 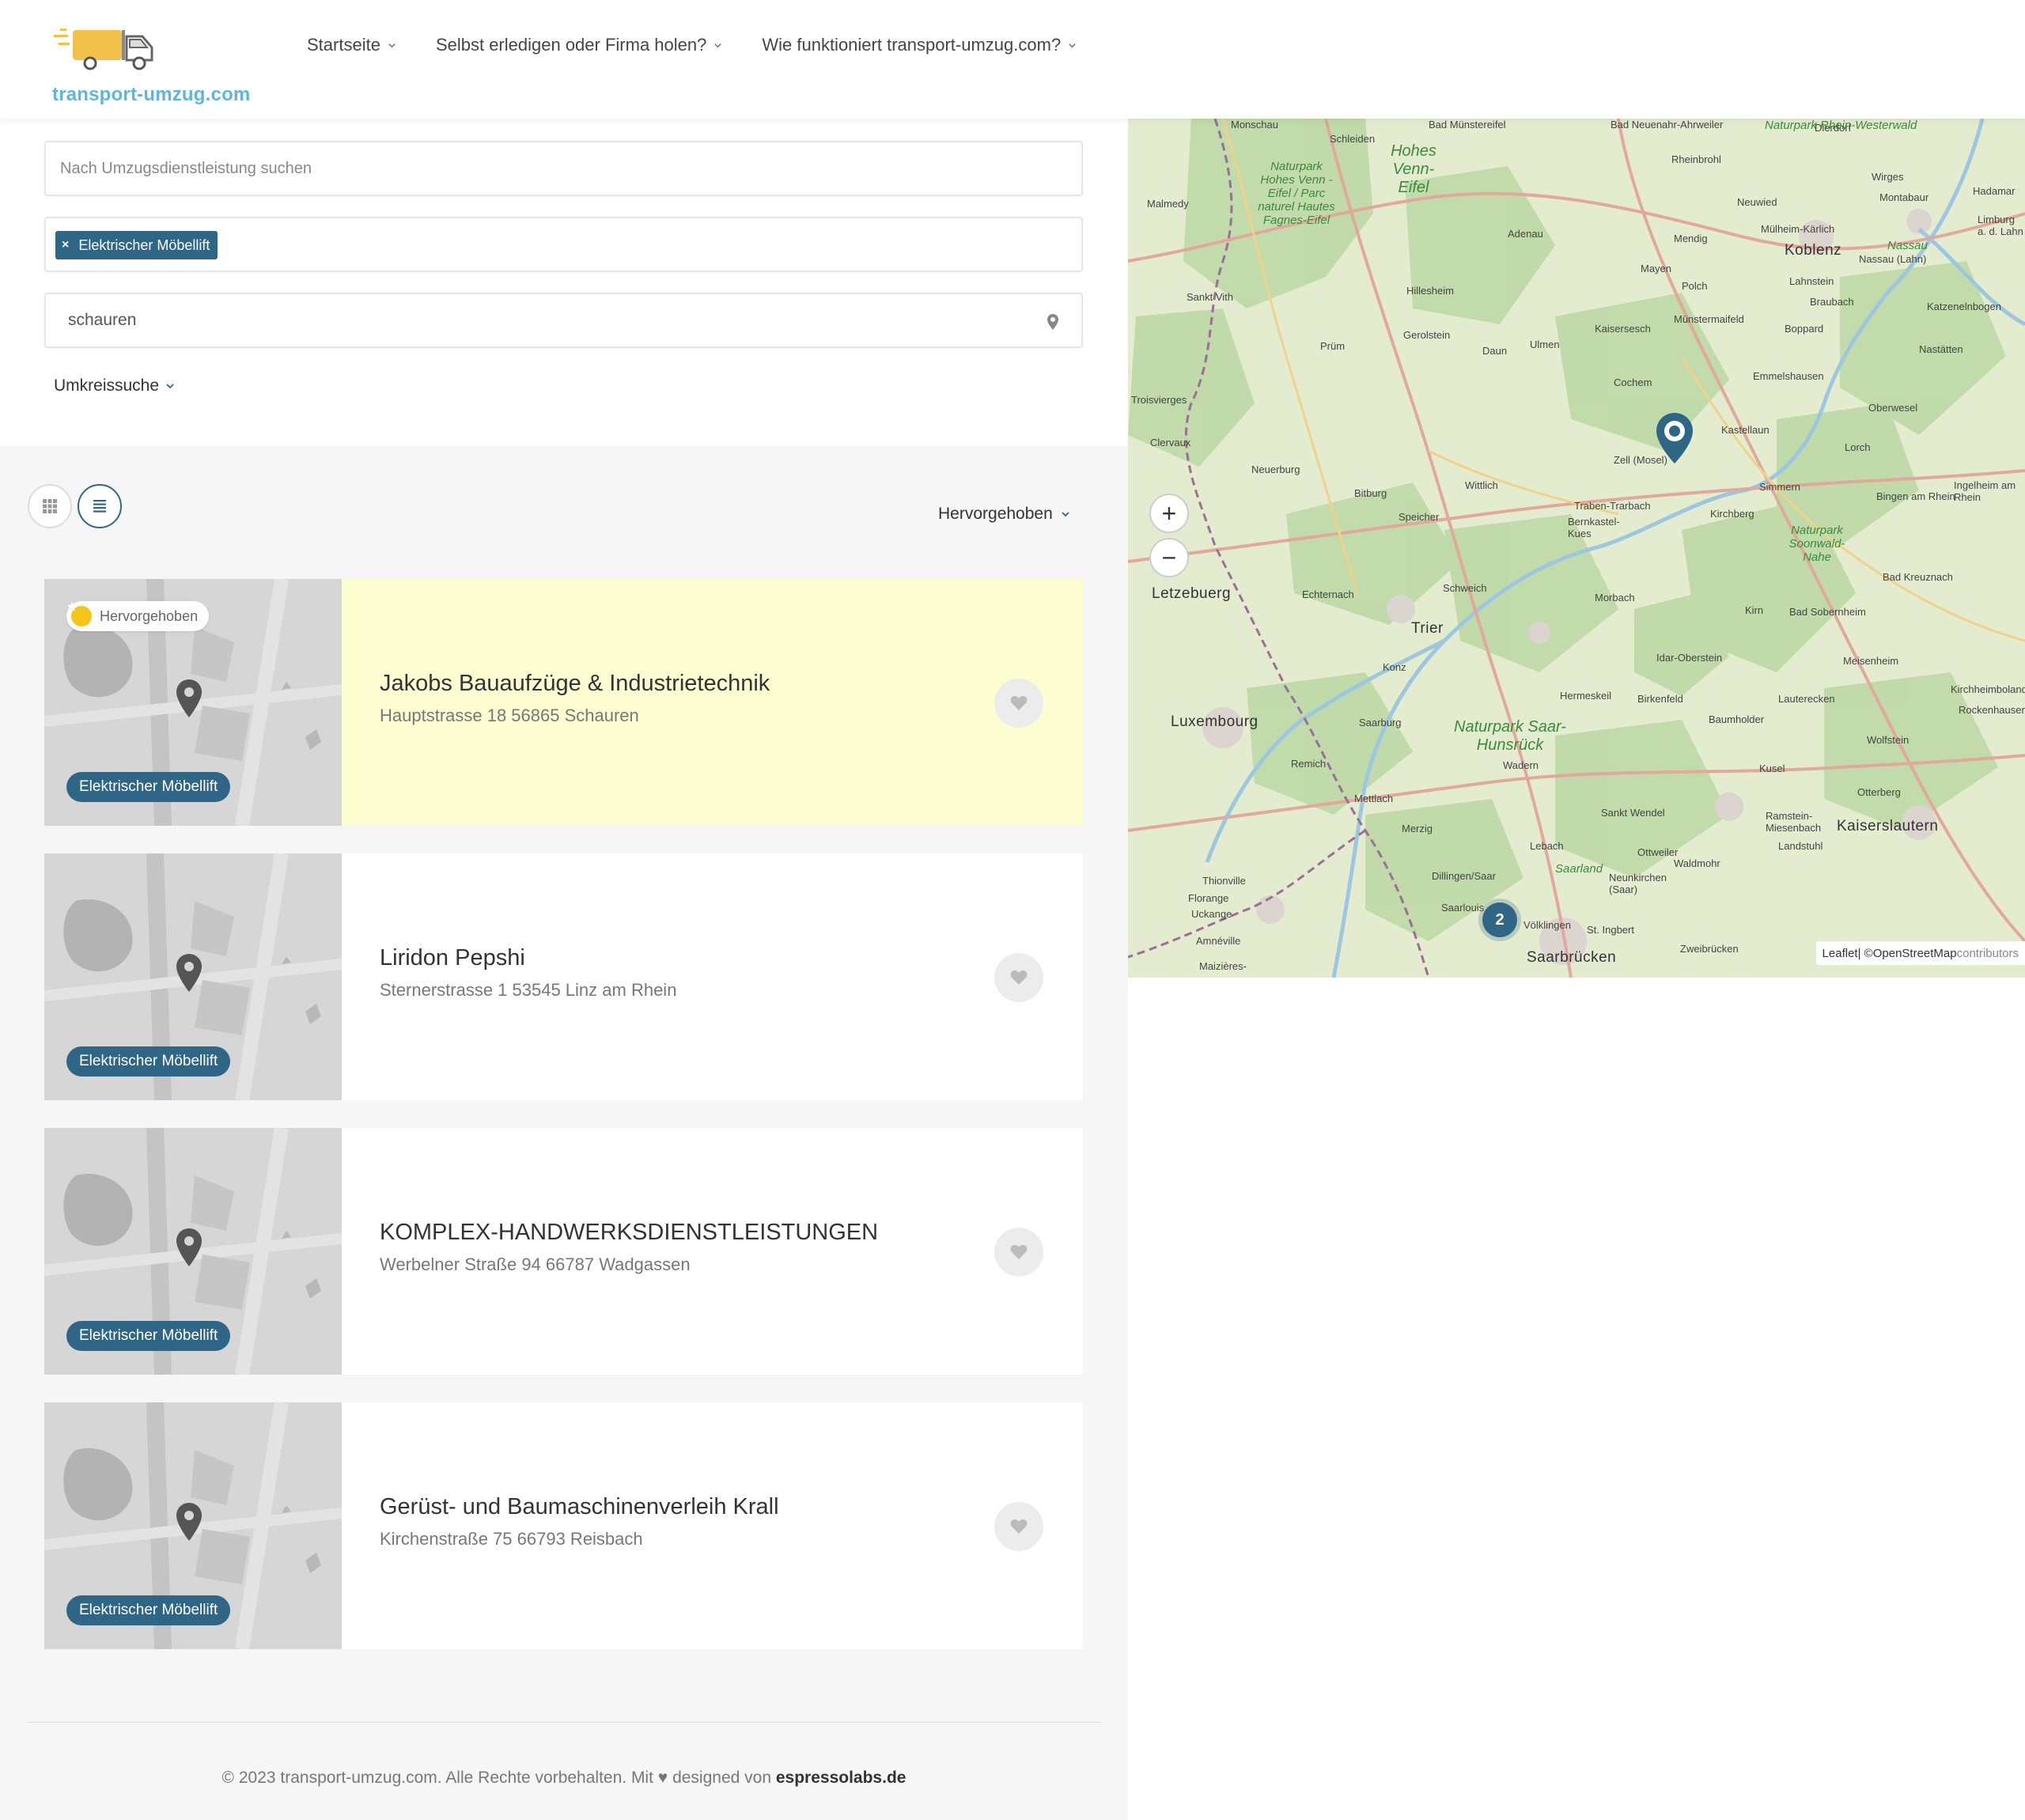 I want to click on map-label: Idar-Oberstein, so click(x=1689, y=658).